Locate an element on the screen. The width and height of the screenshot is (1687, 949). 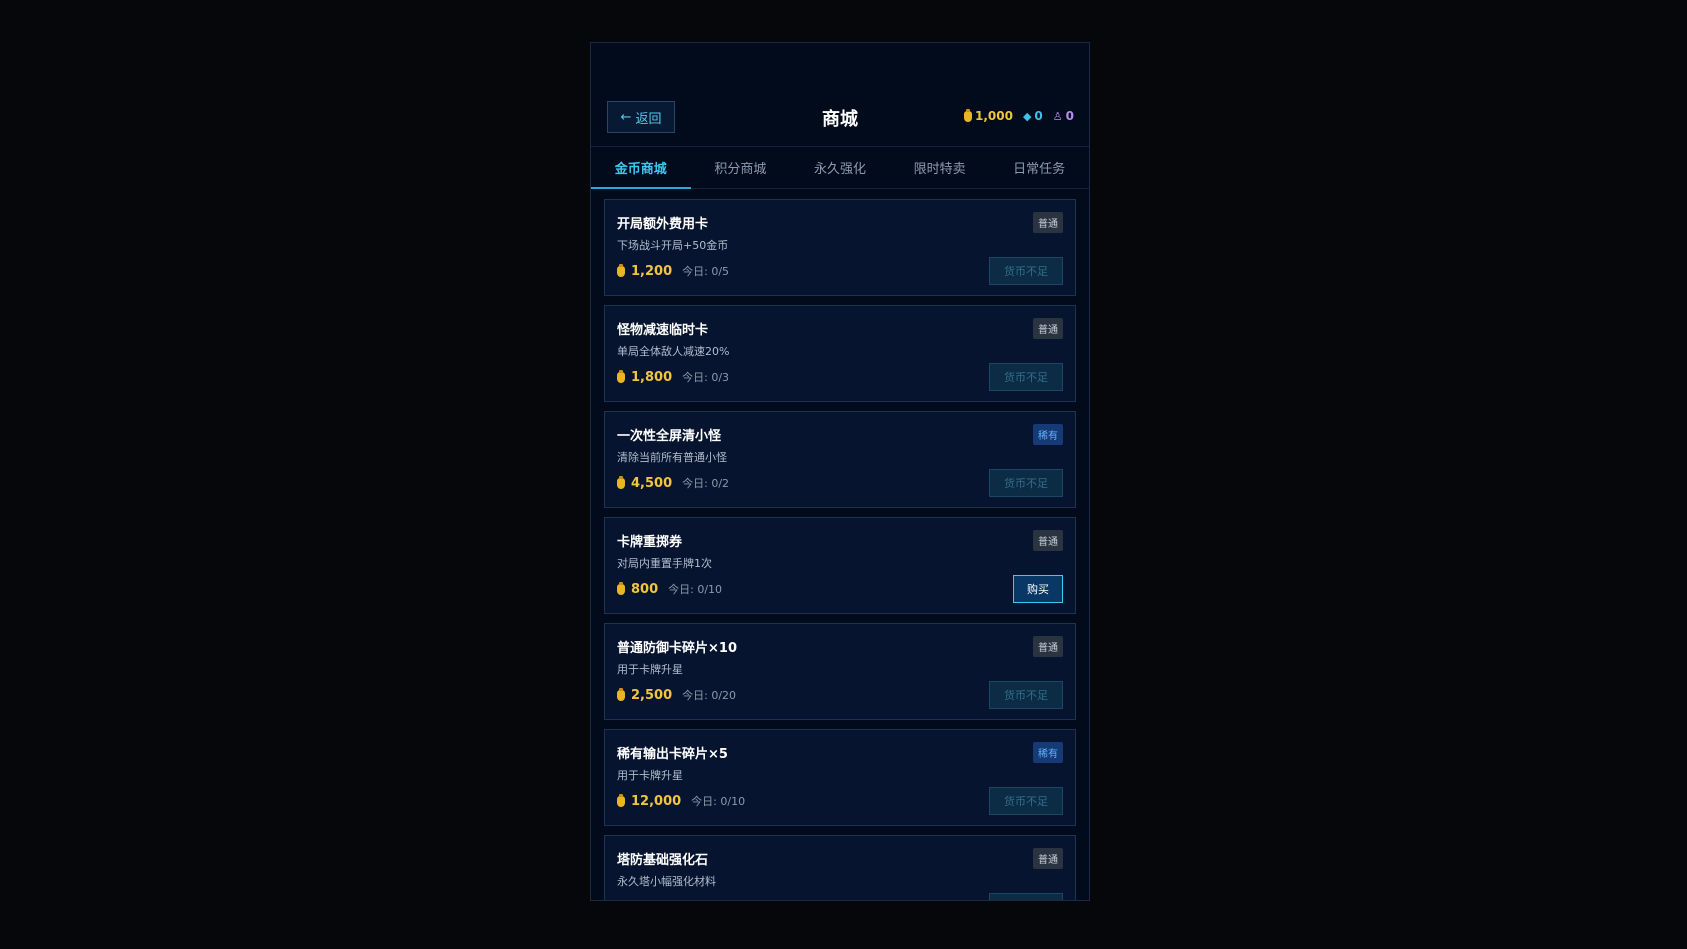
item-price: 800 is located at coordinates (645, 589).